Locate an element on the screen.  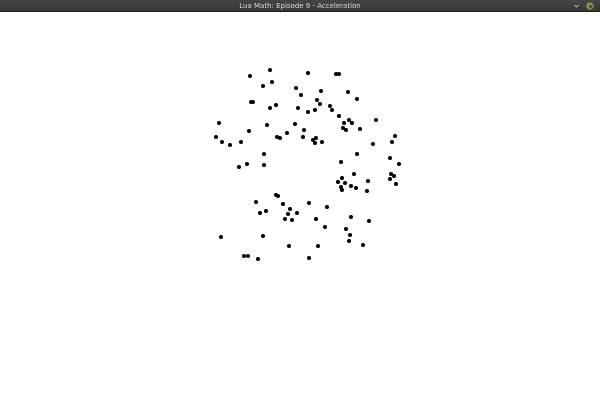
close-icon is located at coordinates (590, 6).